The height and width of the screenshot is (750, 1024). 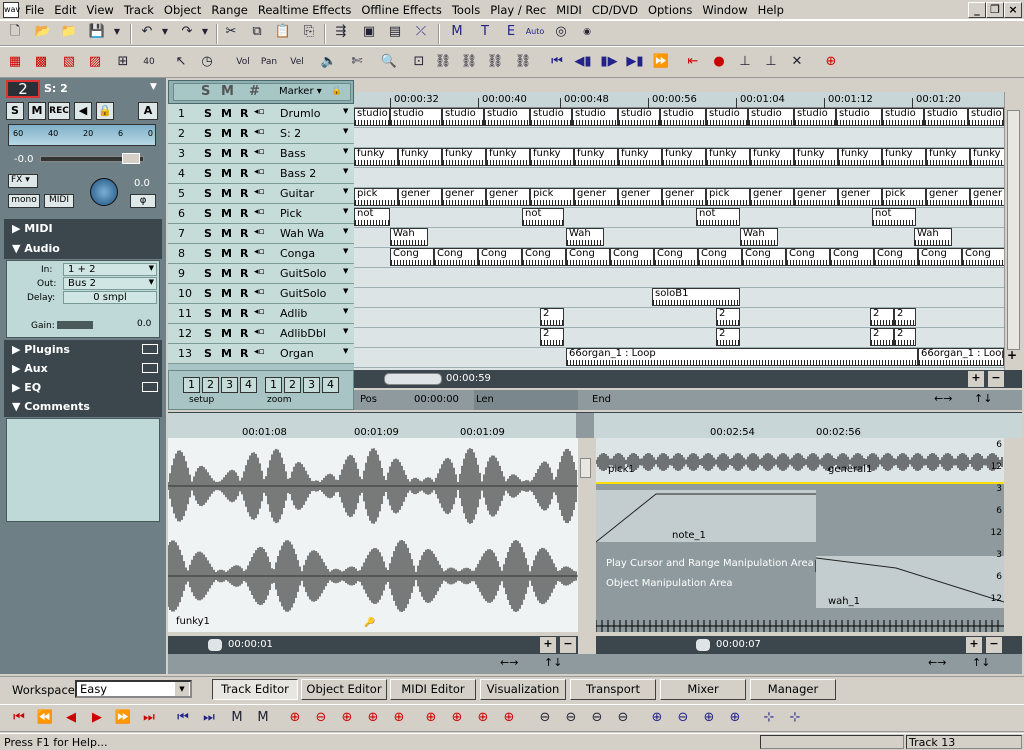 What do you see at coordinates (509, 662) in the screenshot?
I see `left-scroll-horizontal-icon: ←→` at bounding box center [509, 662].